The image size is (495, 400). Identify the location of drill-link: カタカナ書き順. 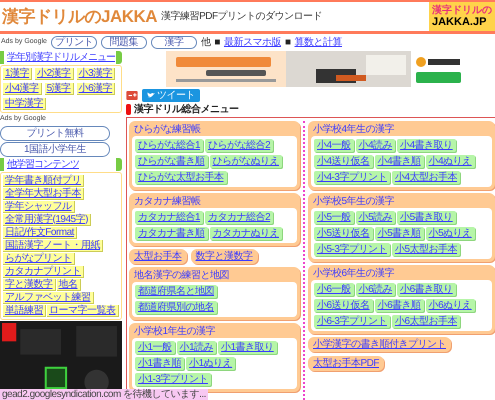
(171, 233).